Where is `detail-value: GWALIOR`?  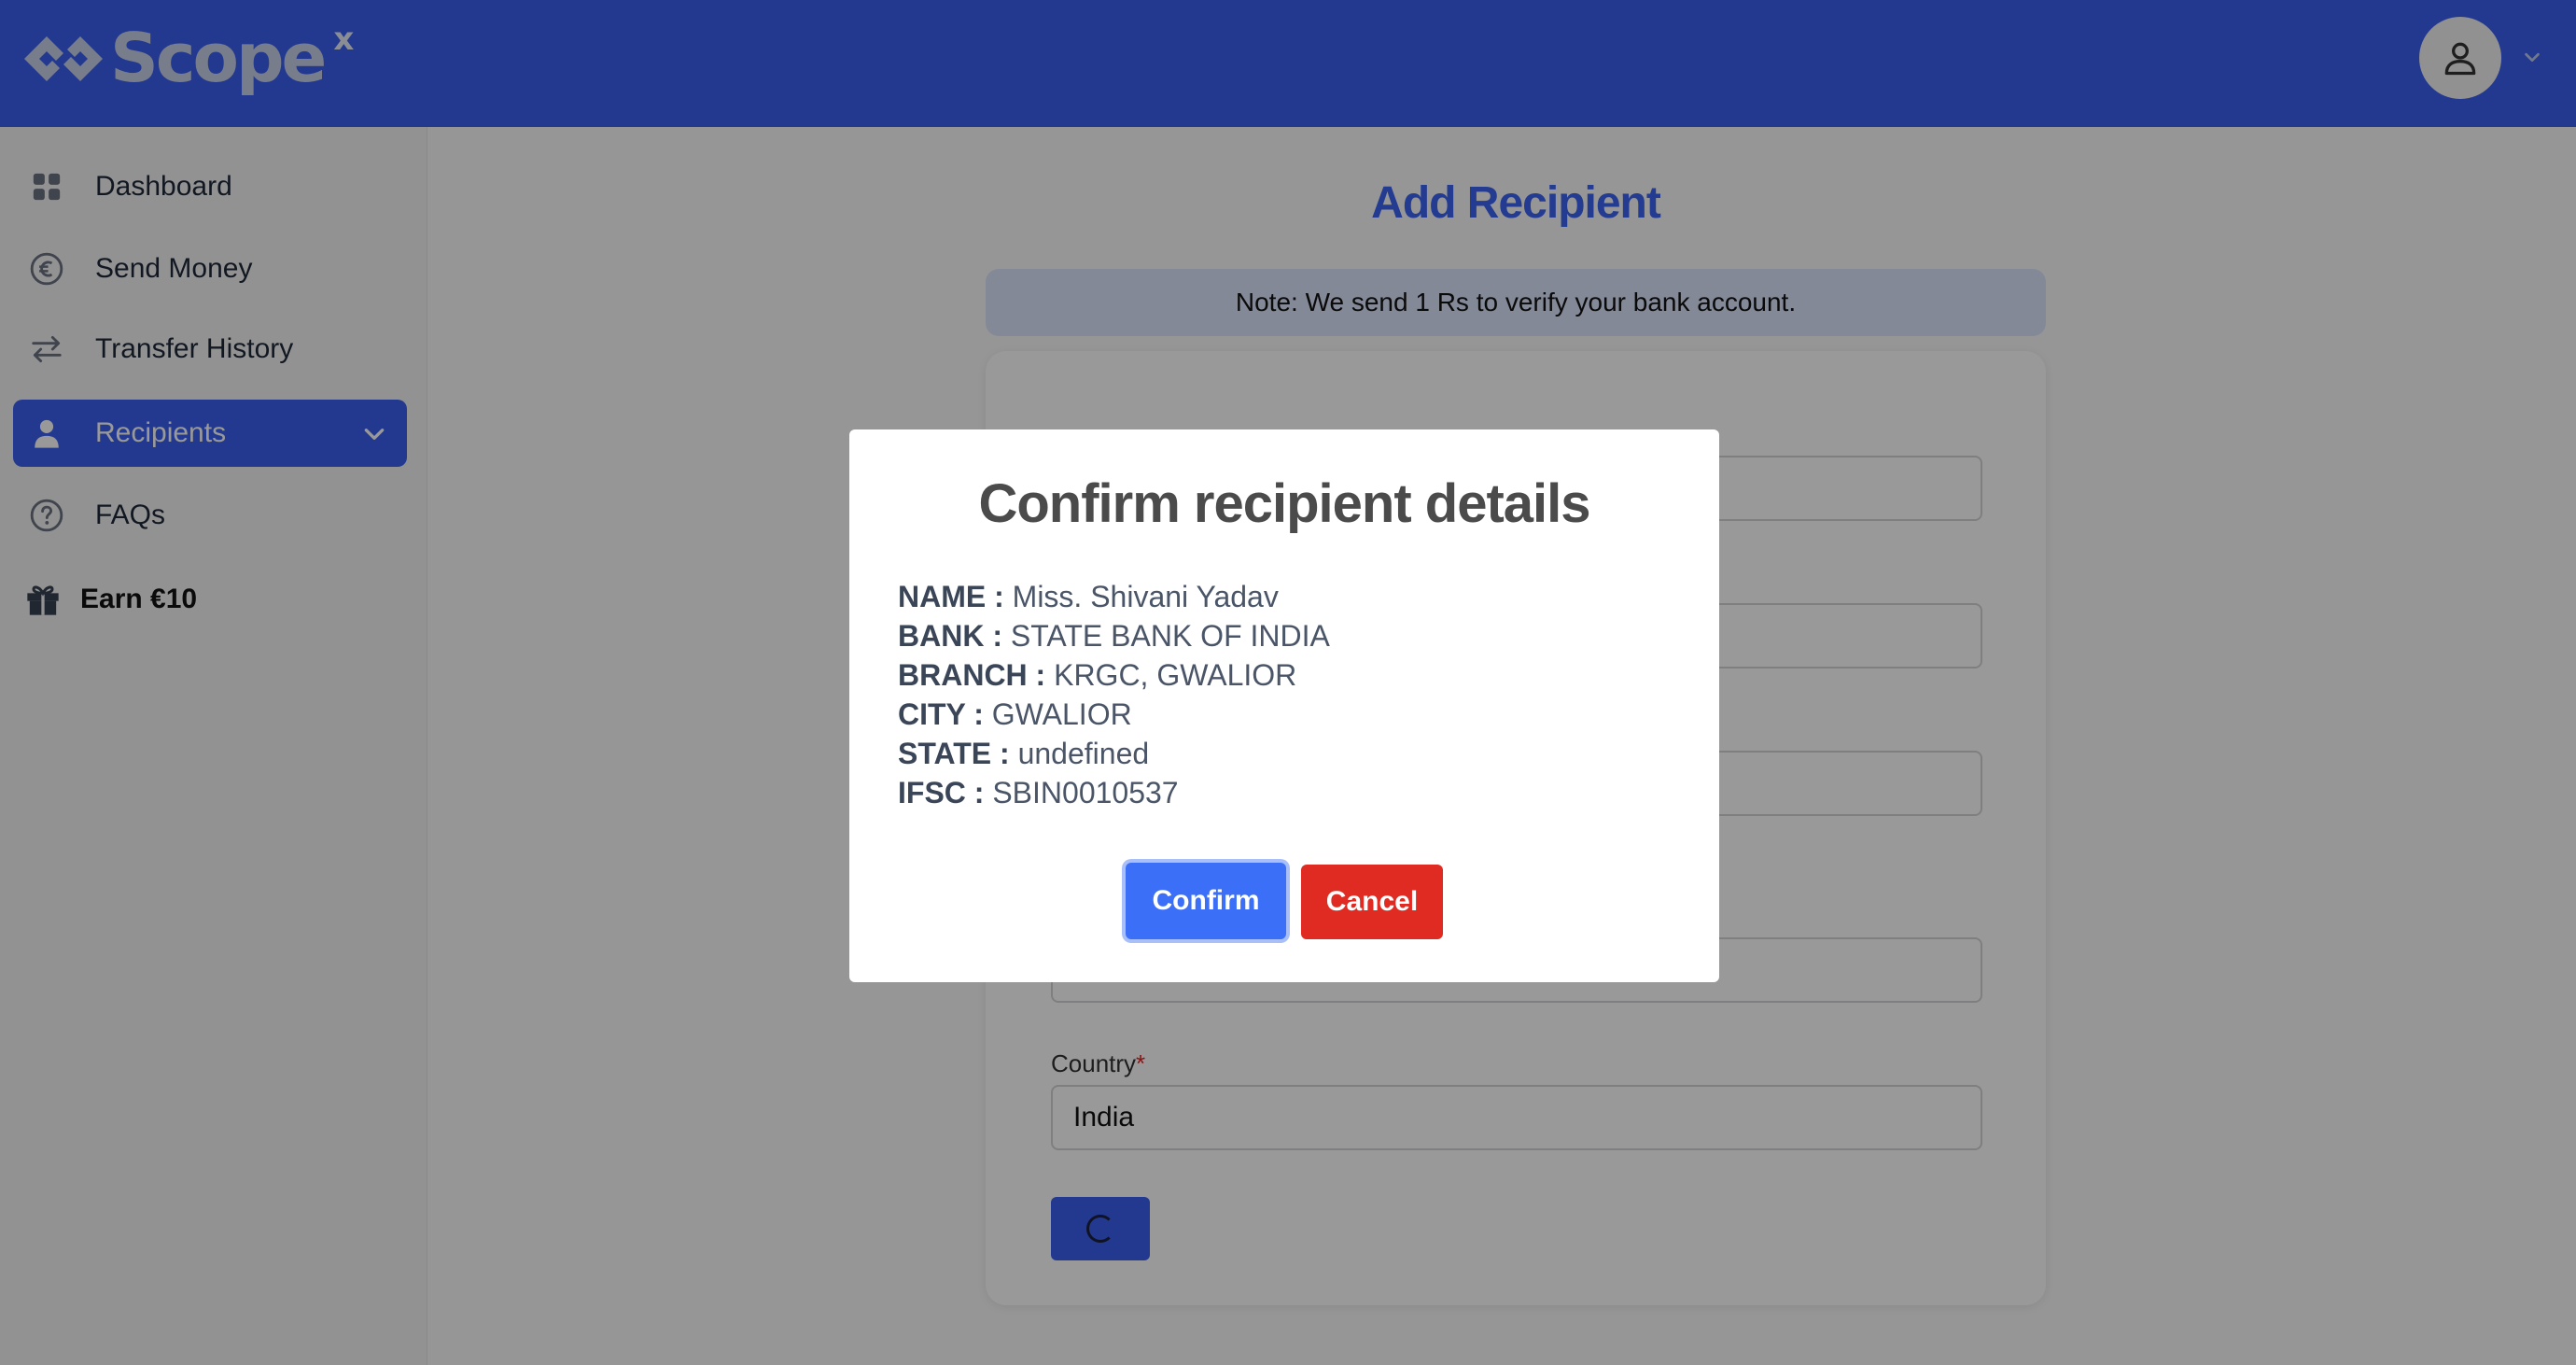 detail-value: GWALIOR is located at coordinates (1061, 714).